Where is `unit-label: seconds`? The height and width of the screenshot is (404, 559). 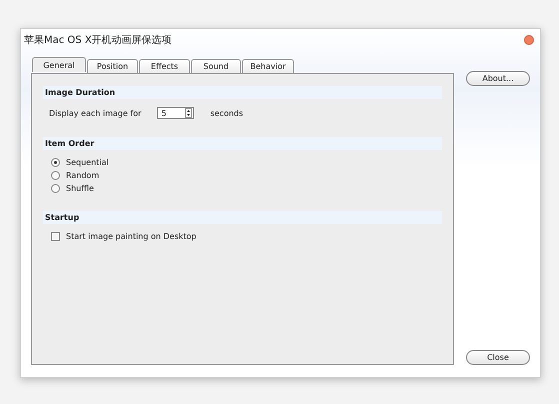 unit-label: seconds is located at coordinates (227, 113).